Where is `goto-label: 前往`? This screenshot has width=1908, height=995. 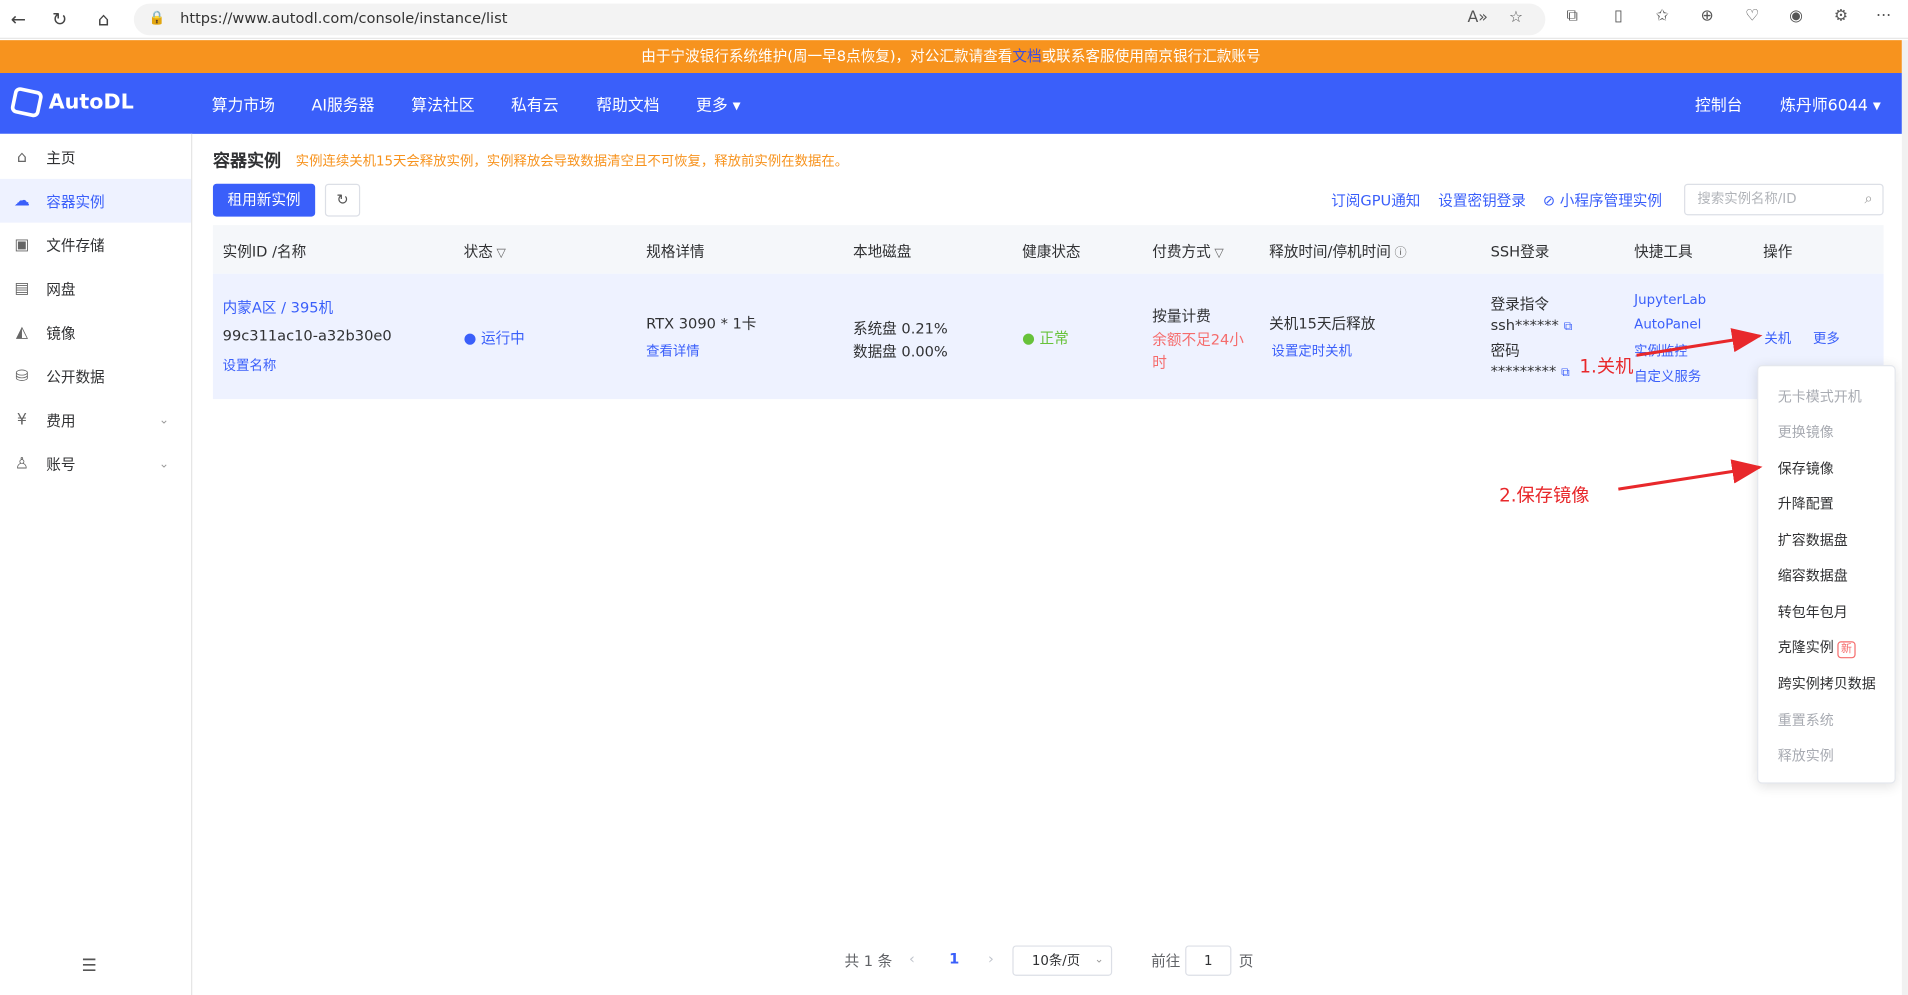 goto-label: 前往 is located at coordinates (1166, 961).